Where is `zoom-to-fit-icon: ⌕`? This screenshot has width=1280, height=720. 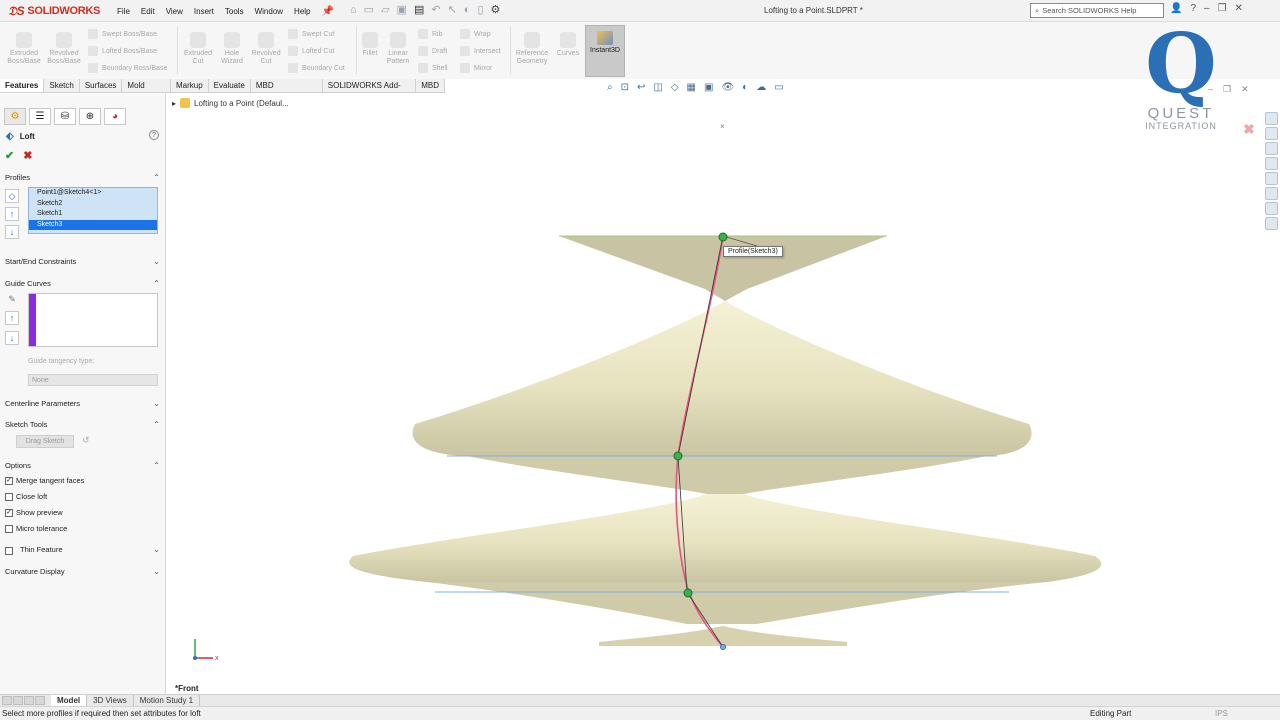 zoom-to-fit-icon: ⌕ is located at coordinates (610, 87).